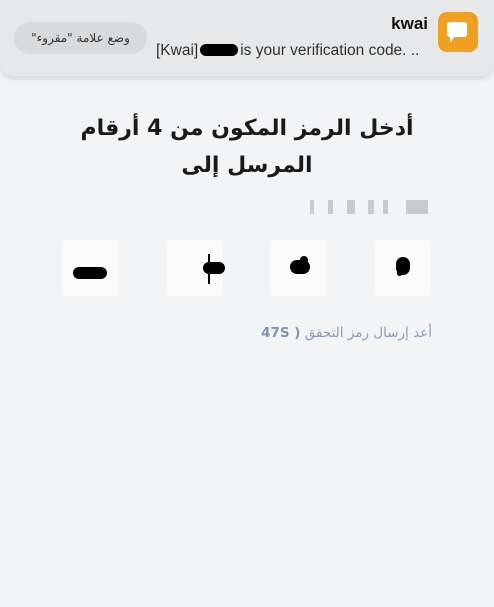  I want to click on kwai-app-icon, so click(458, 32).